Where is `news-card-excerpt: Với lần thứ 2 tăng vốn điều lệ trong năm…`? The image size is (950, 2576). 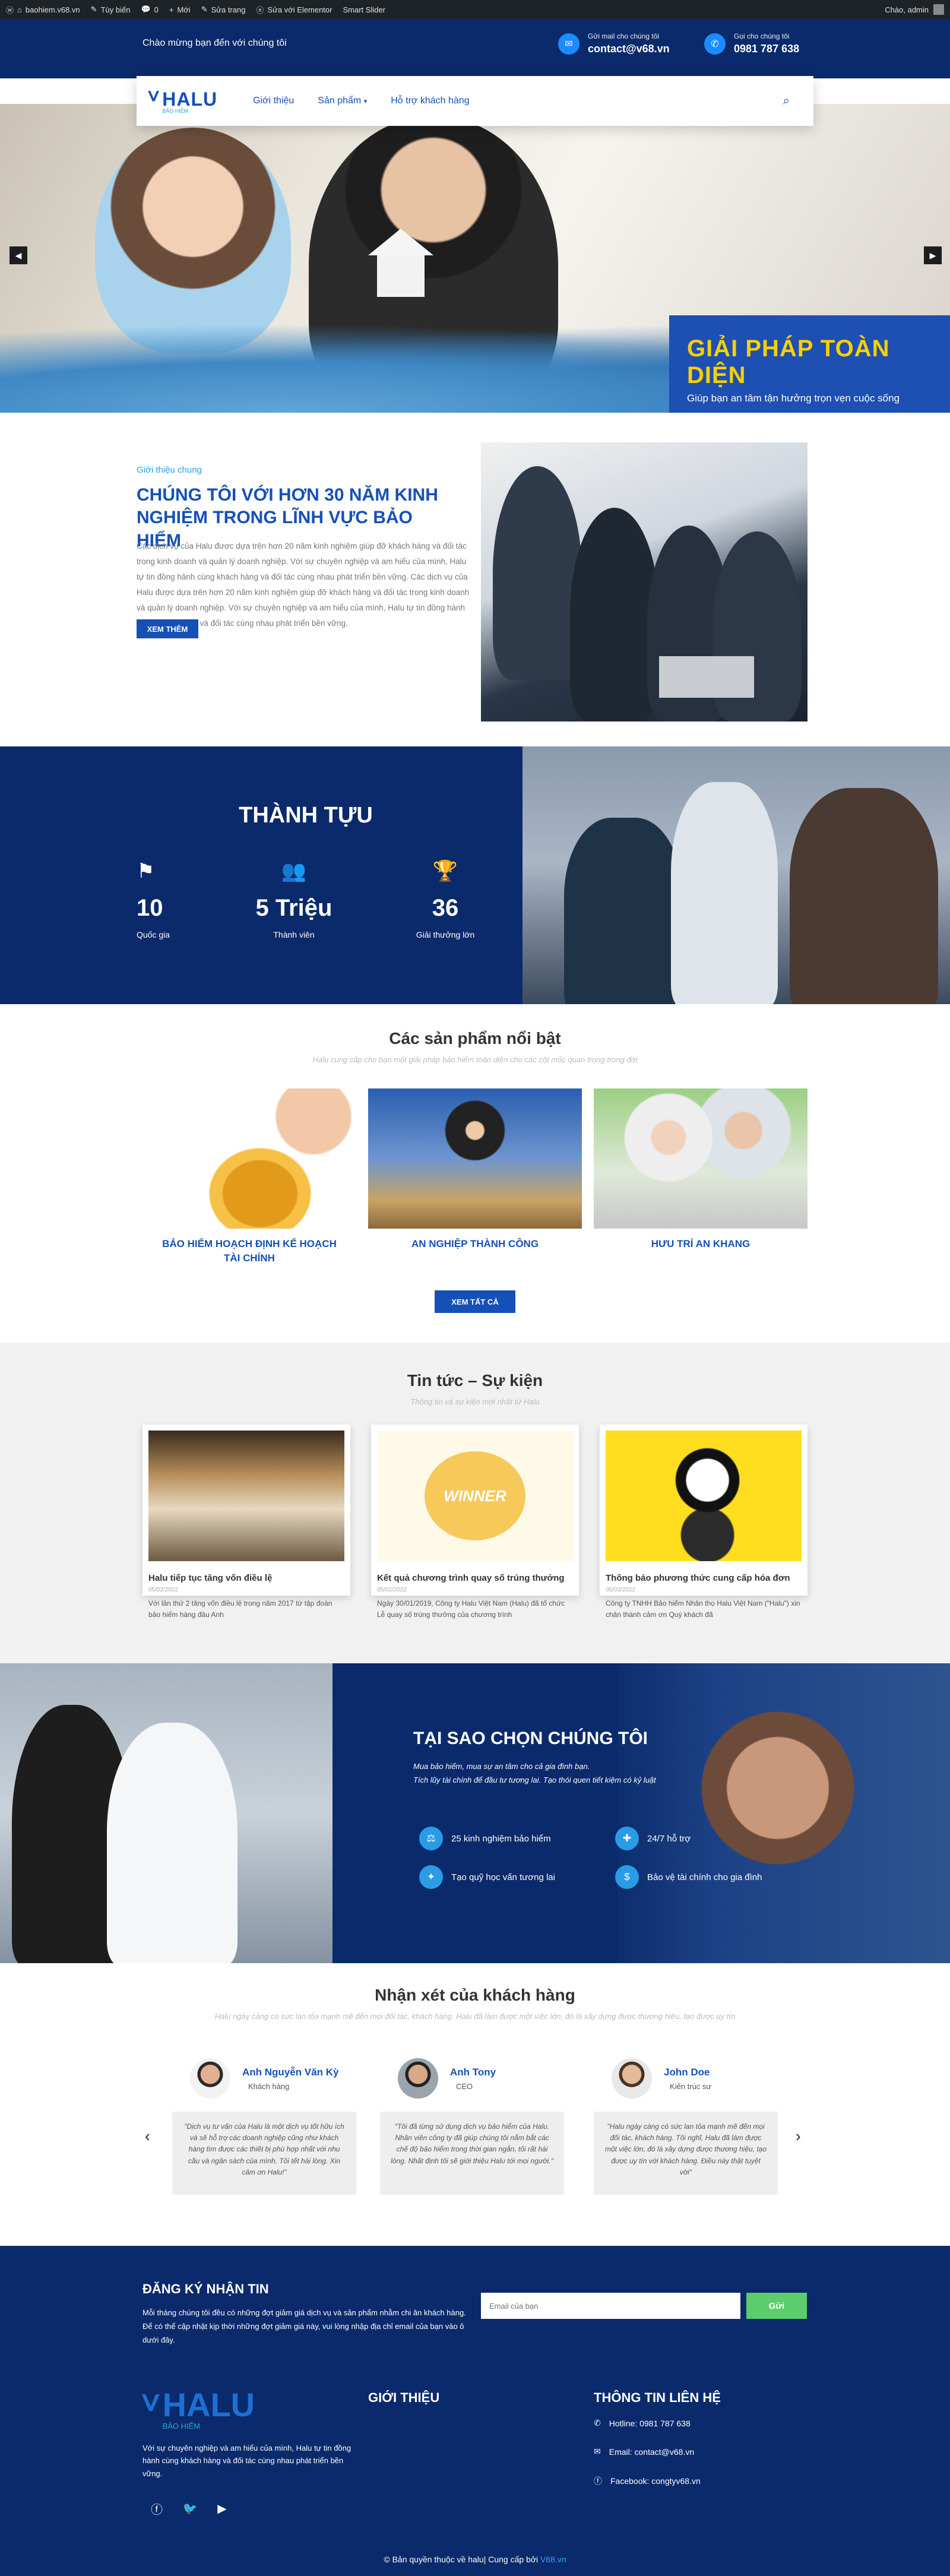 news-card-excerpt: Với lần thứ 2 tăng vốn điều lệ trong năm… is located at coordinates (240, 1609).